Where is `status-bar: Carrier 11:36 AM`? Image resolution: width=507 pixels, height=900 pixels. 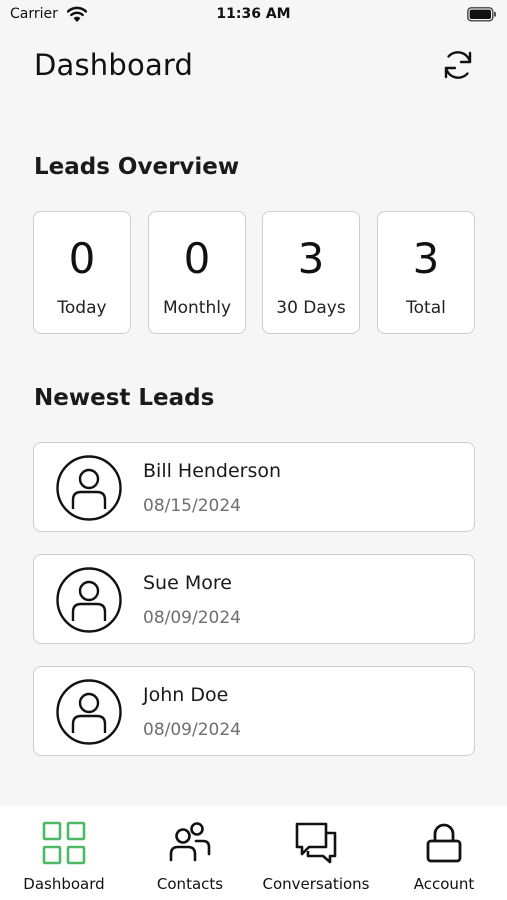
status-bar: Carrier 11:36 AM is located at coordinates (253, 16).